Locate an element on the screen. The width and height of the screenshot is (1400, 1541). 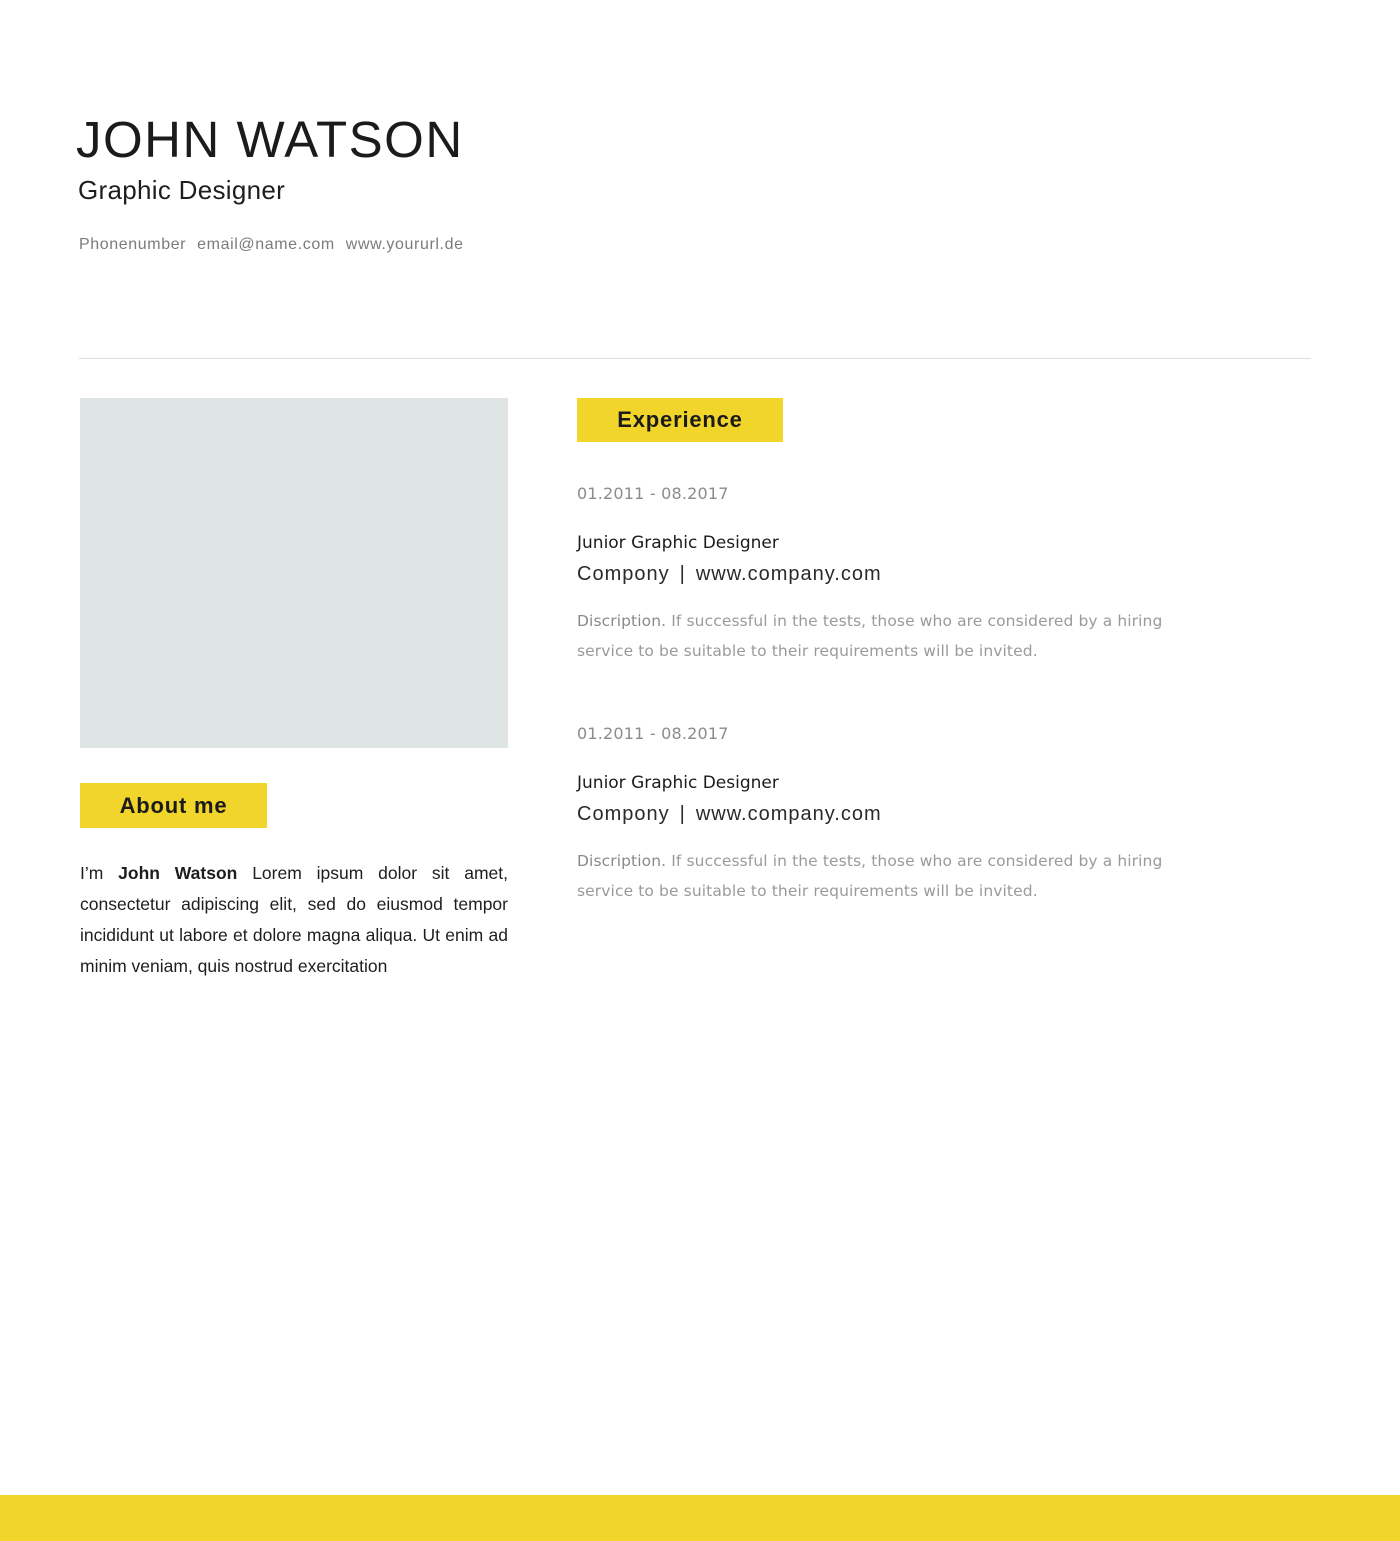
resume-role: Graphic Designer is located at coordinates (182, 190).